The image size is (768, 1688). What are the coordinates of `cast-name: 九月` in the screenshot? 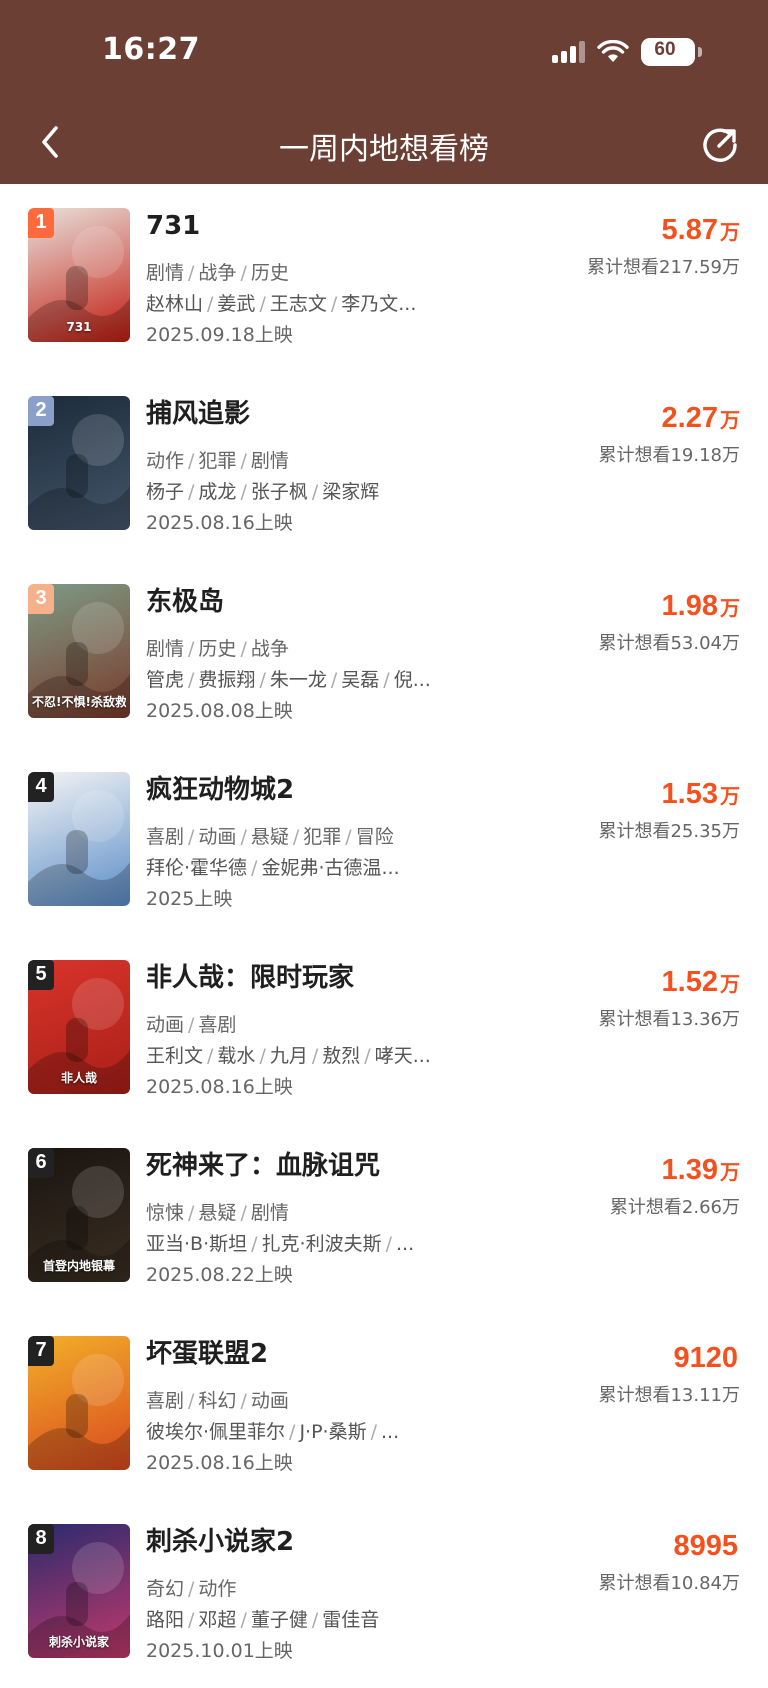 It's located at (288, 1056).